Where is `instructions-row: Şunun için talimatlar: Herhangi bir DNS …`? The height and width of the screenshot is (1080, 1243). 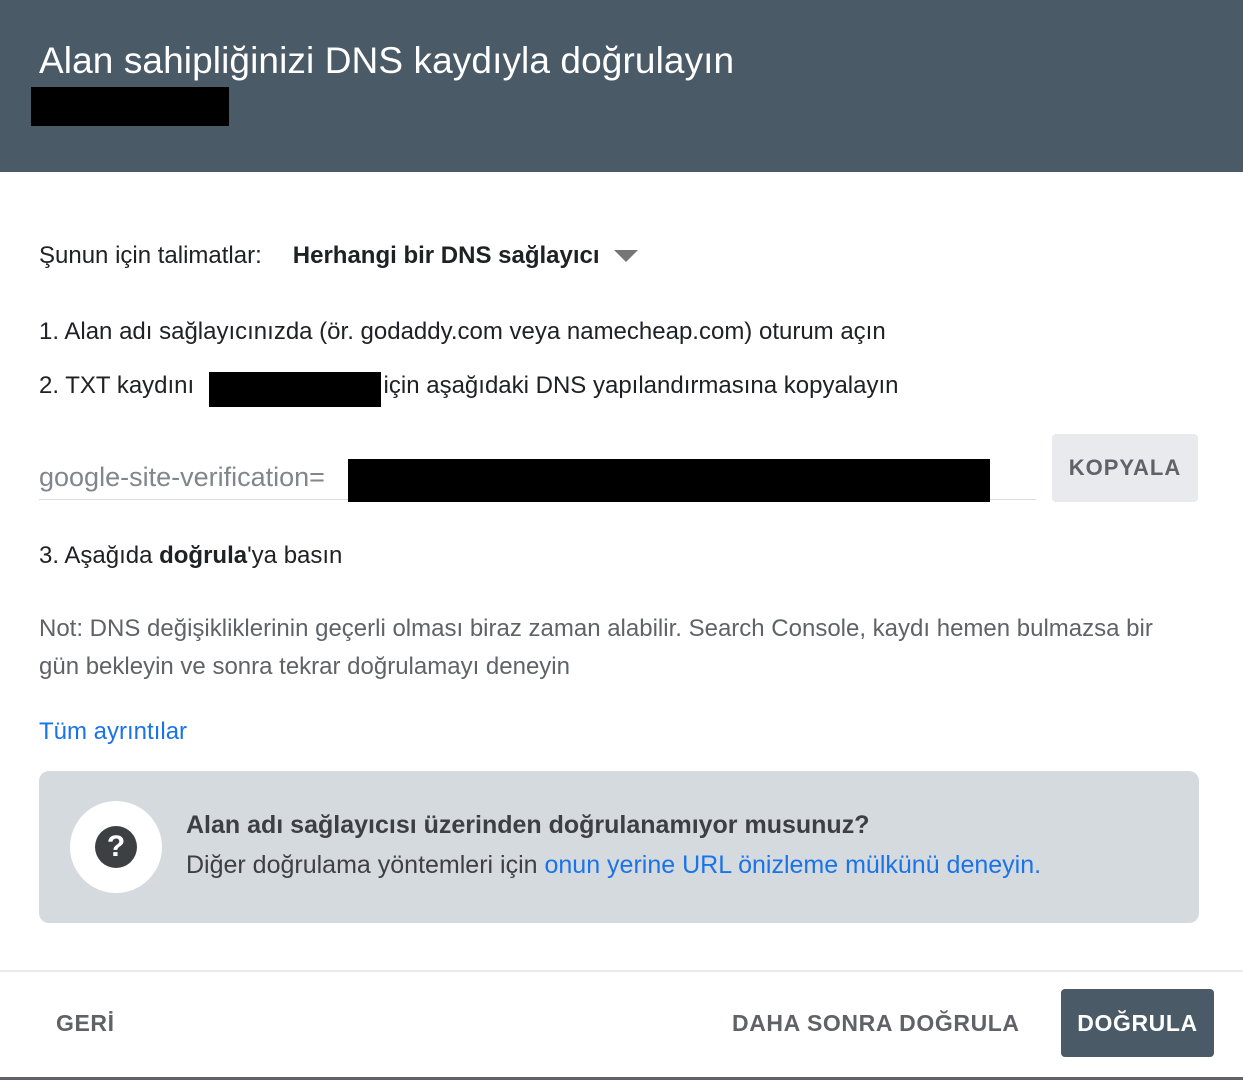
instructions-row: Şunun için talimatlar: Herhangi bir DNS … is located at coordinates (338, 256).